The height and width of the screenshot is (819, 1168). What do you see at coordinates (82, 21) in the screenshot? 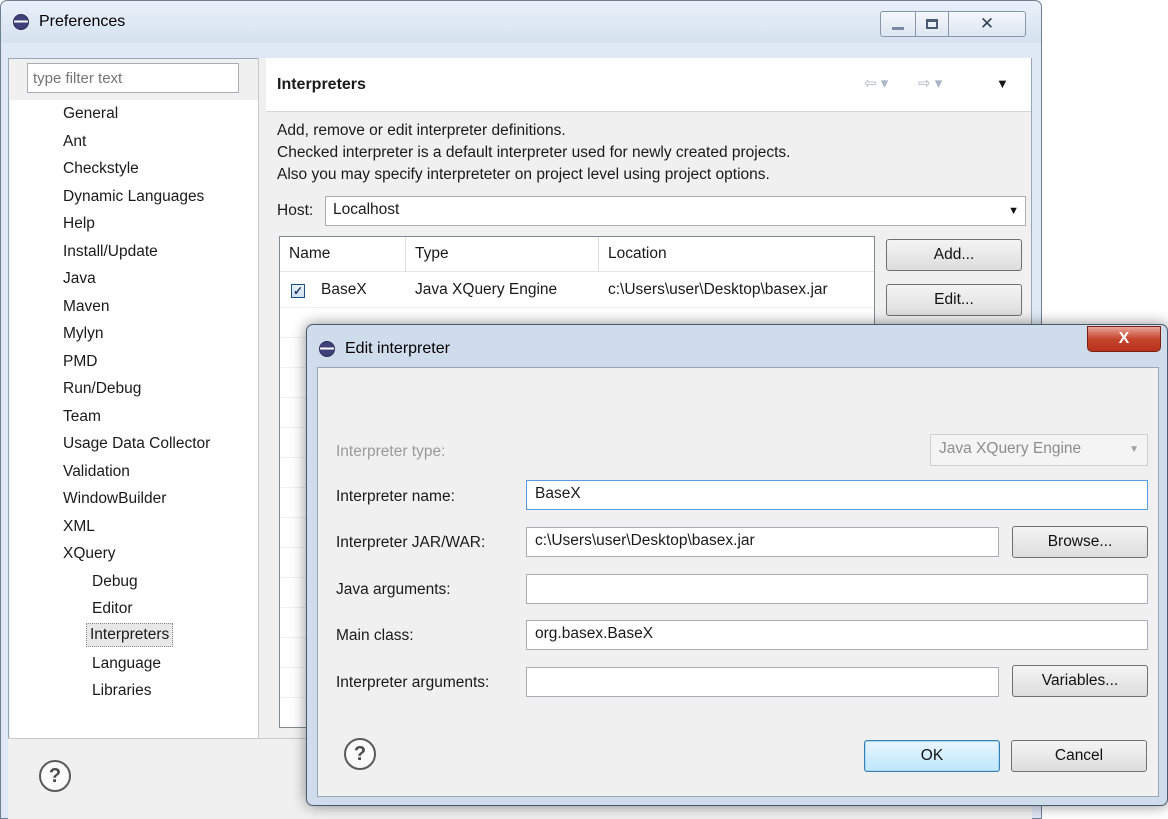
I see `window-title: Preferences` at bounding box center [82, 21].